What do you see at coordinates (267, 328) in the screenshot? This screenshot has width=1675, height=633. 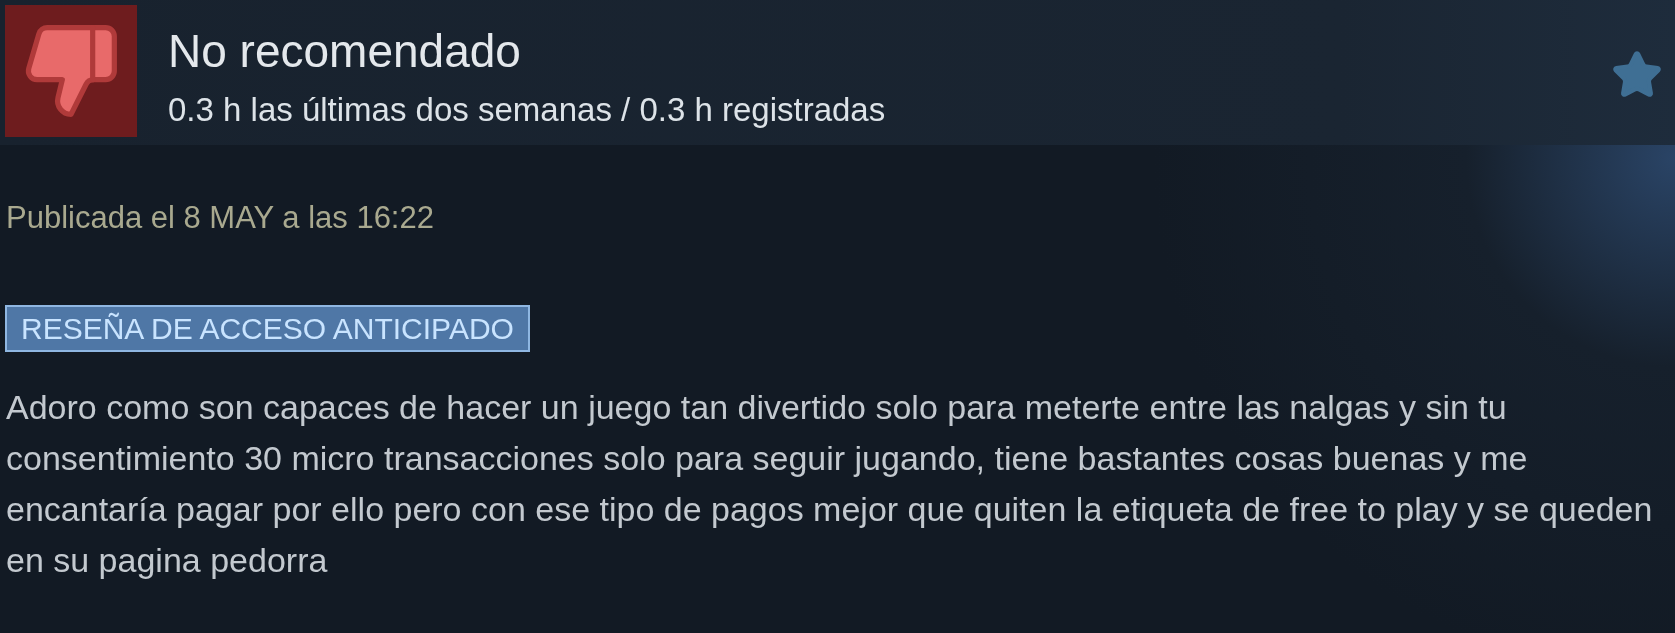 I see `early-access-badge: RESEÑA DE ACCESO ANTICIPADO` at bounding box center [267, 328].